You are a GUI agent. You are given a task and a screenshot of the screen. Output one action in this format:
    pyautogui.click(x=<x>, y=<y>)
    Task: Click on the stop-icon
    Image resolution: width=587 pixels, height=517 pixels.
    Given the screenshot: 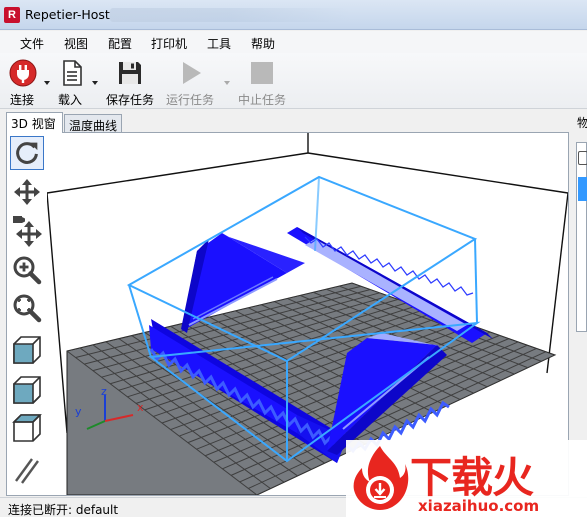 What is the action you would take?
    pyautogui.click(x=262, y=73)
    